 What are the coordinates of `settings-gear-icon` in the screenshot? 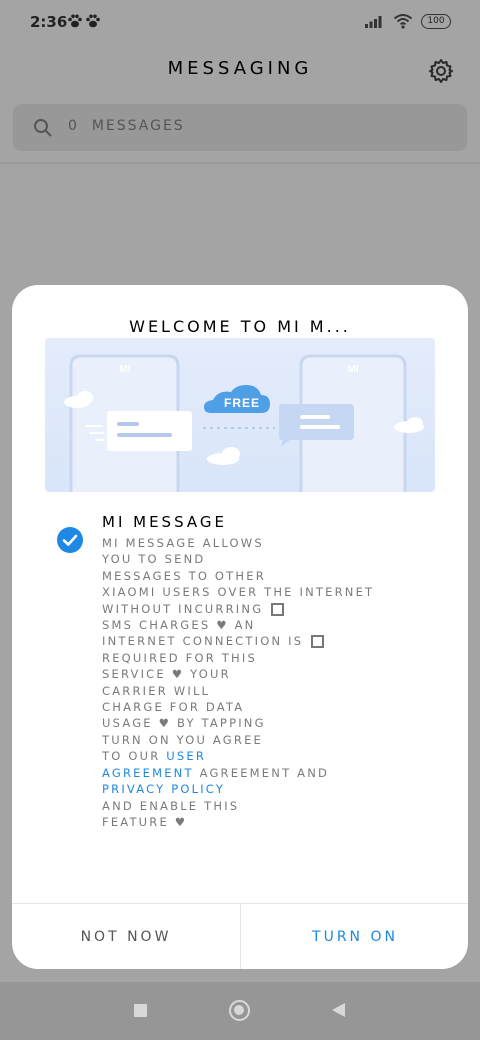 It's located at (441, 71).